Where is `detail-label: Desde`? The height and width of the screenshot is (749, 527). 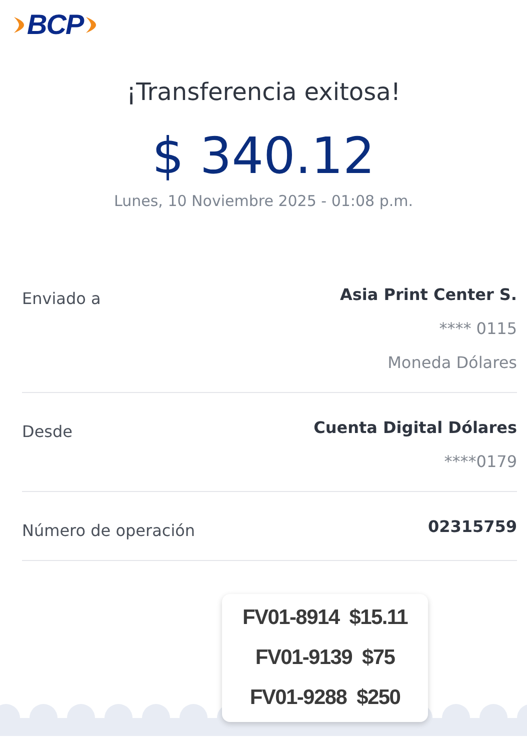 detail-label: Desde is located at coordinates (47, 432).